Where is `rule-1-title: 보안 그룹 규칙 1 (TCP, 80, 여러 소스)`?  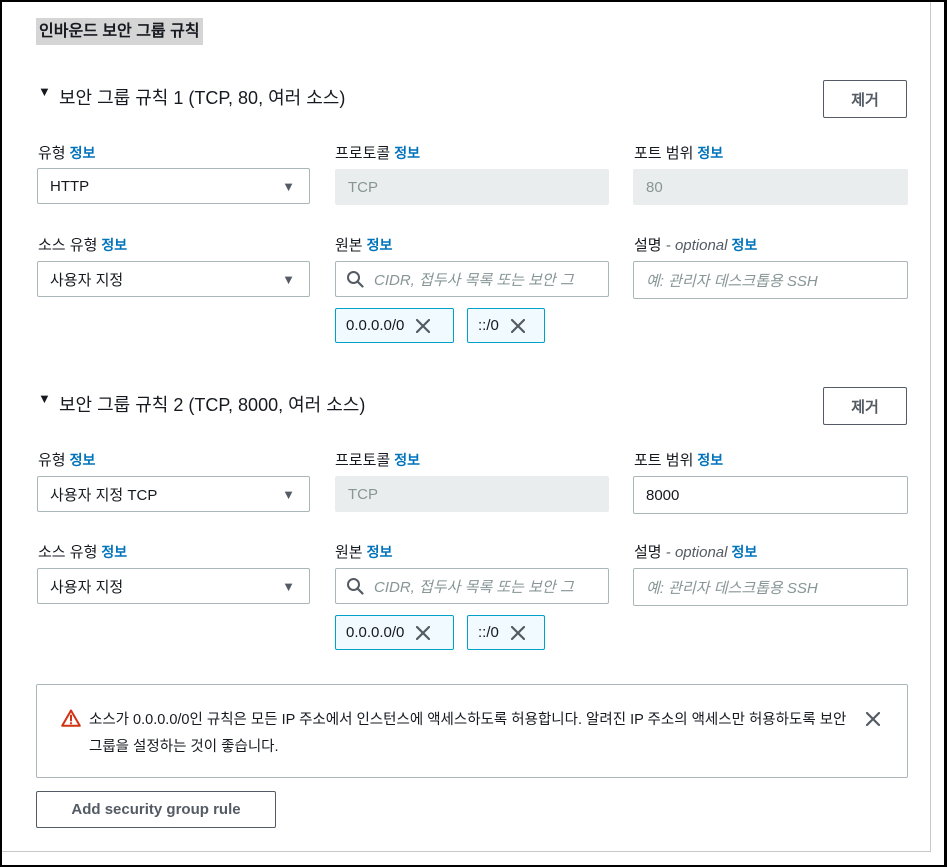
rule-1-title: 보안 그룹 규칙 1 (TCP, 80, 여러 소스) is located at coordinates (202, 98).